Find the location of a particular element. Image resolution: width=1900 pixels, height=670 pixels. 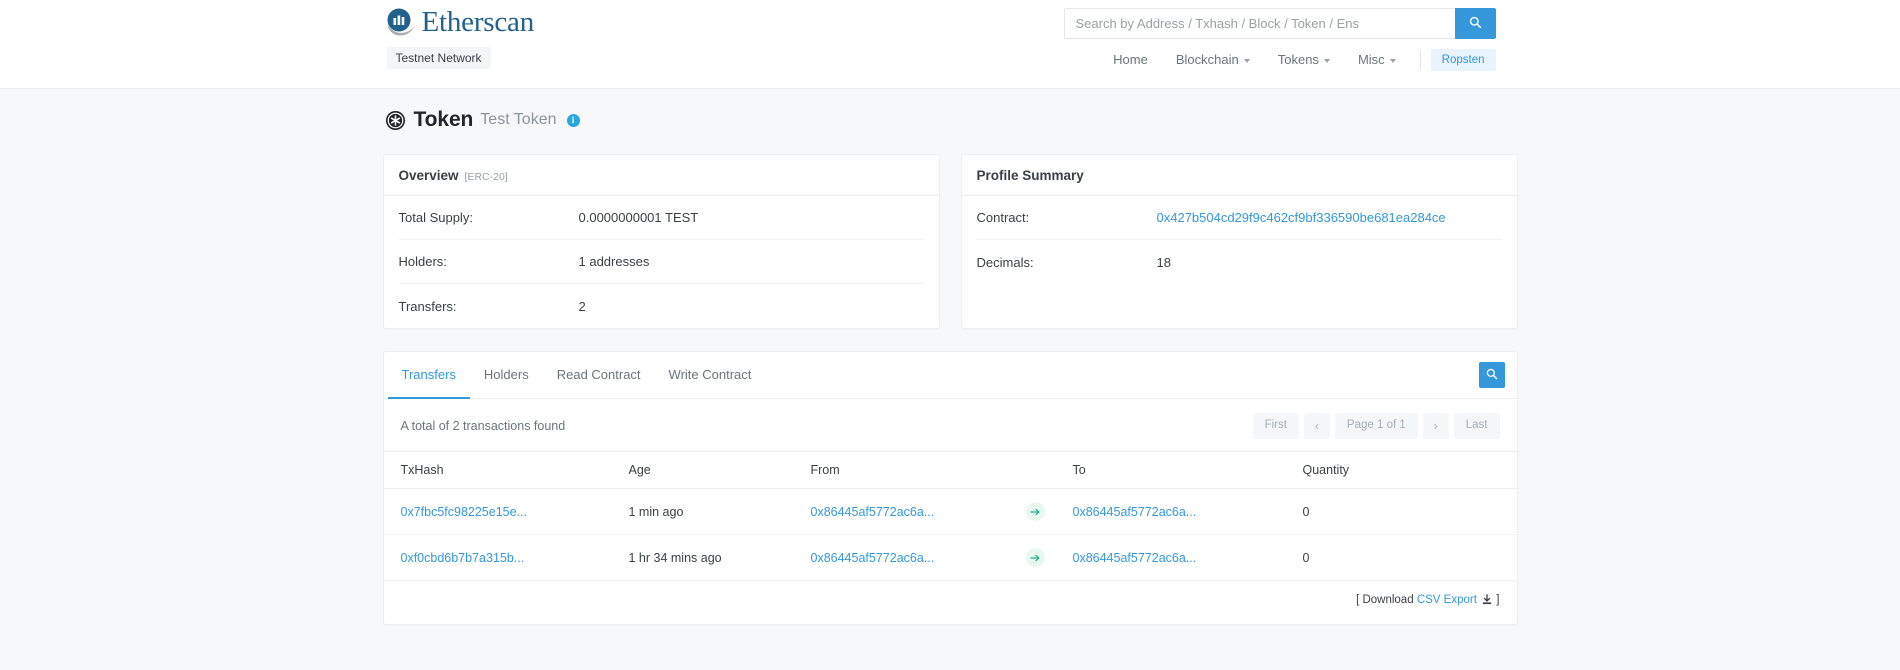

nav-item-tokens: Tokens is located at coordinates (1304, 59).